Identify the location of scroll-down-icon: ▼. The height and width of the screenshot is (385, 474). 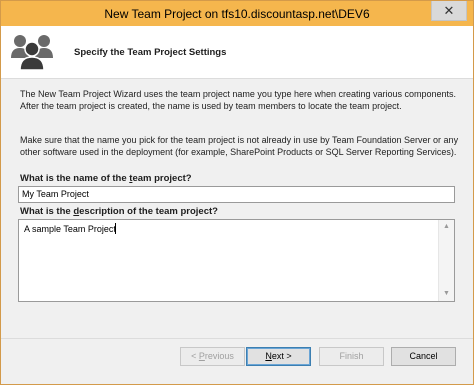
(446, 294).